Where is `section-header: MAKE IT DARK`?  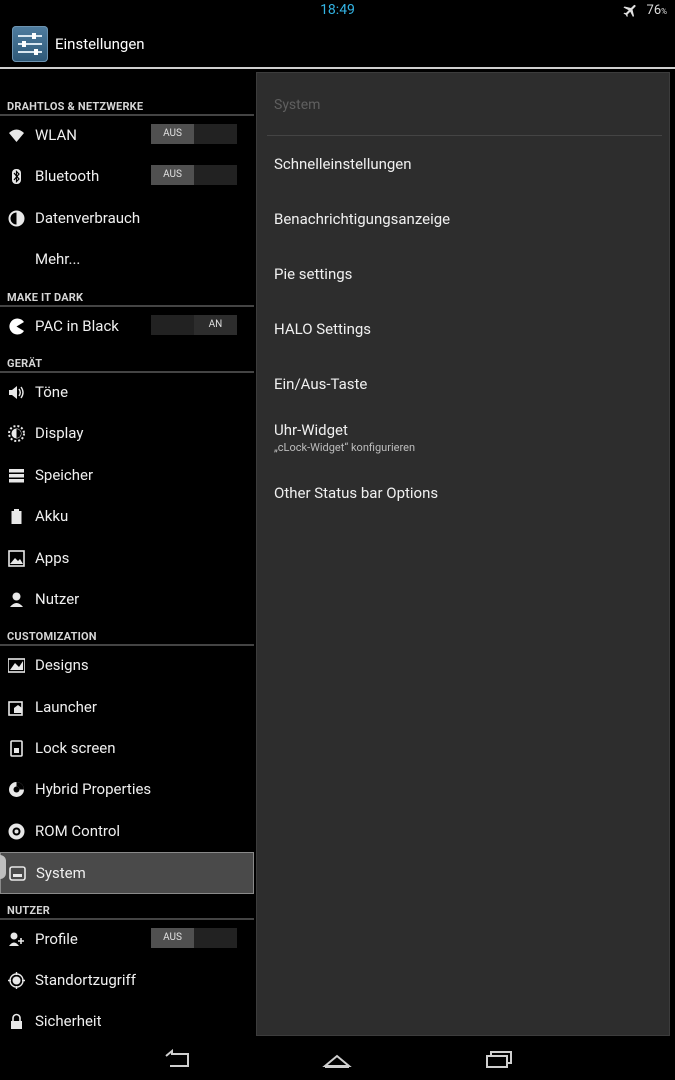
section-header: MAKE IT DARK is located at coordinates (127, 294).